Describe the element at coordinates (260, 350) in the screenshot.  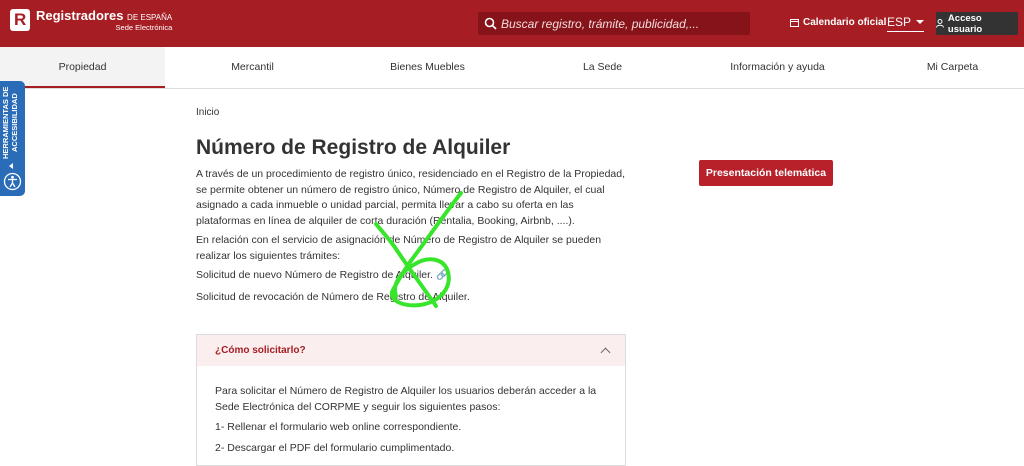
I see `panel-title: ¿Cómo solicitarlo?` at that location.